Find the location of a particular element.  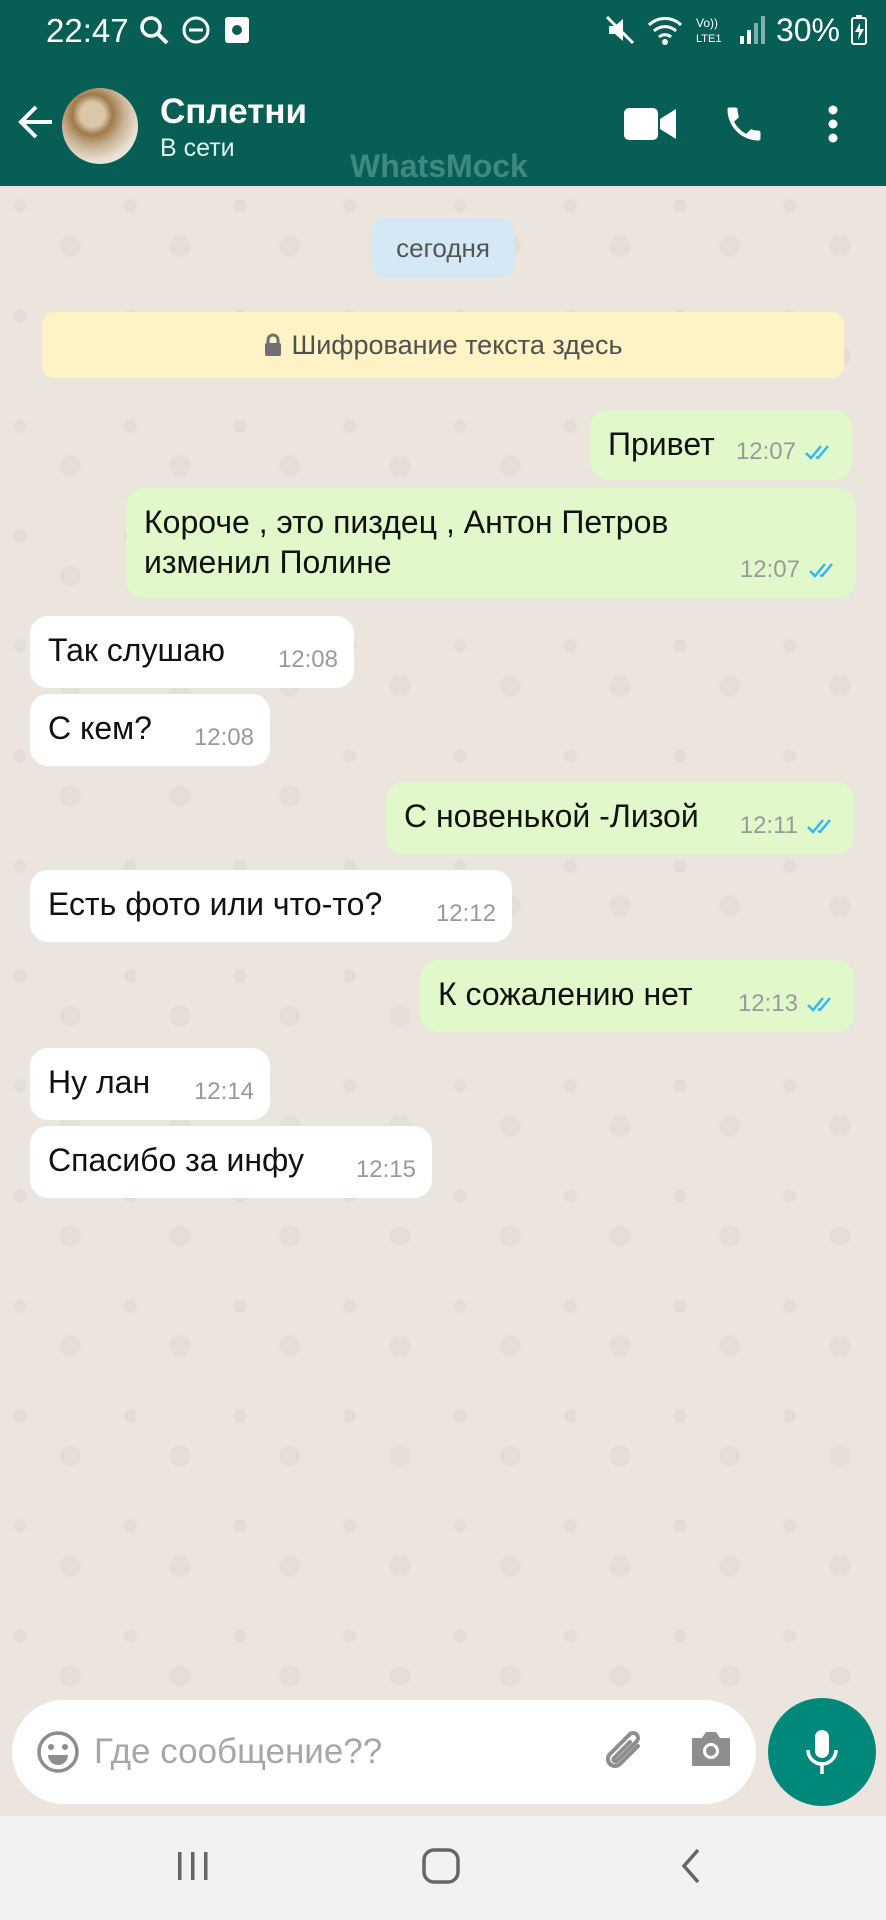

battery-percent: 30% is located at coordinates (807, 29).